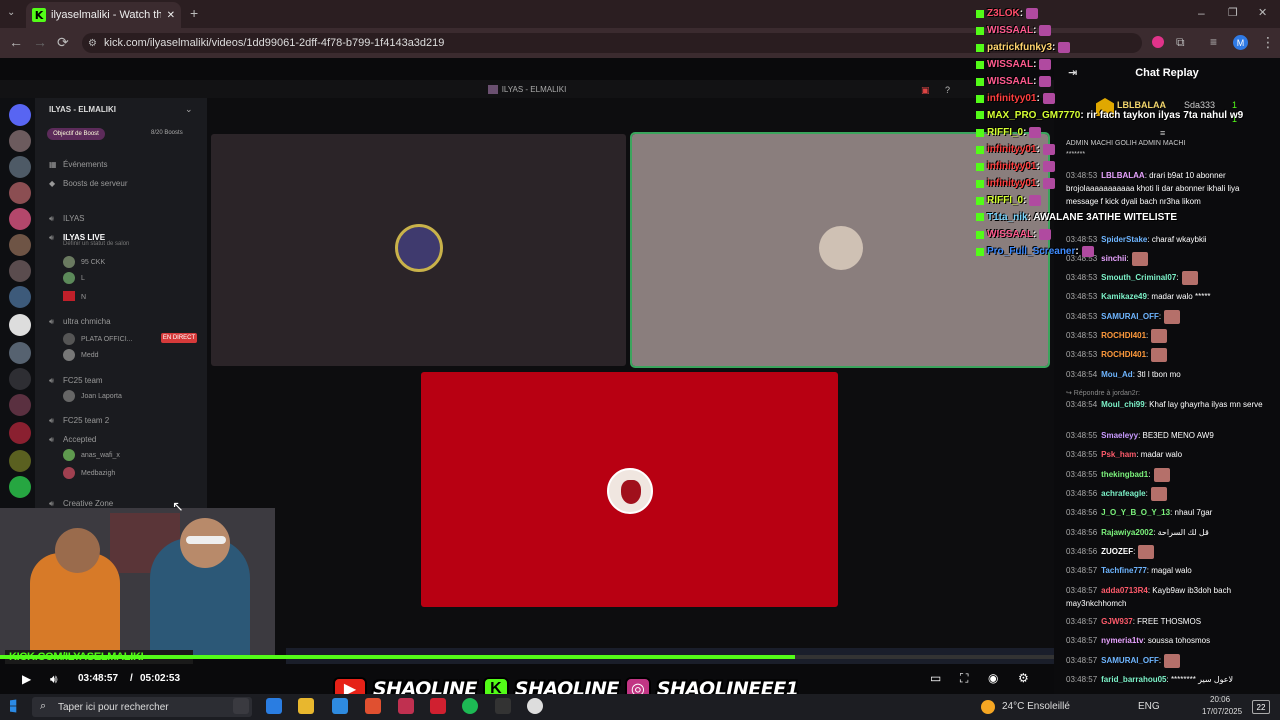 This screenshot has width=1280, height=720. I want to click on copilot-icon, so click(274, 706).